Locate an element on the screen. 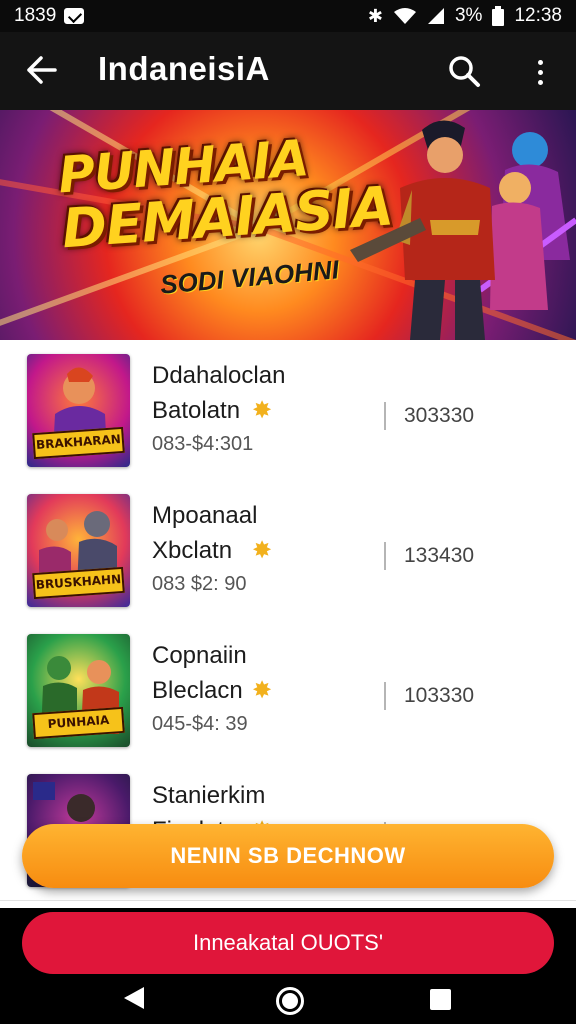 The height and width of the screenshot is (1024, 576). nav-back-icon is located at coordinates (134, 998).